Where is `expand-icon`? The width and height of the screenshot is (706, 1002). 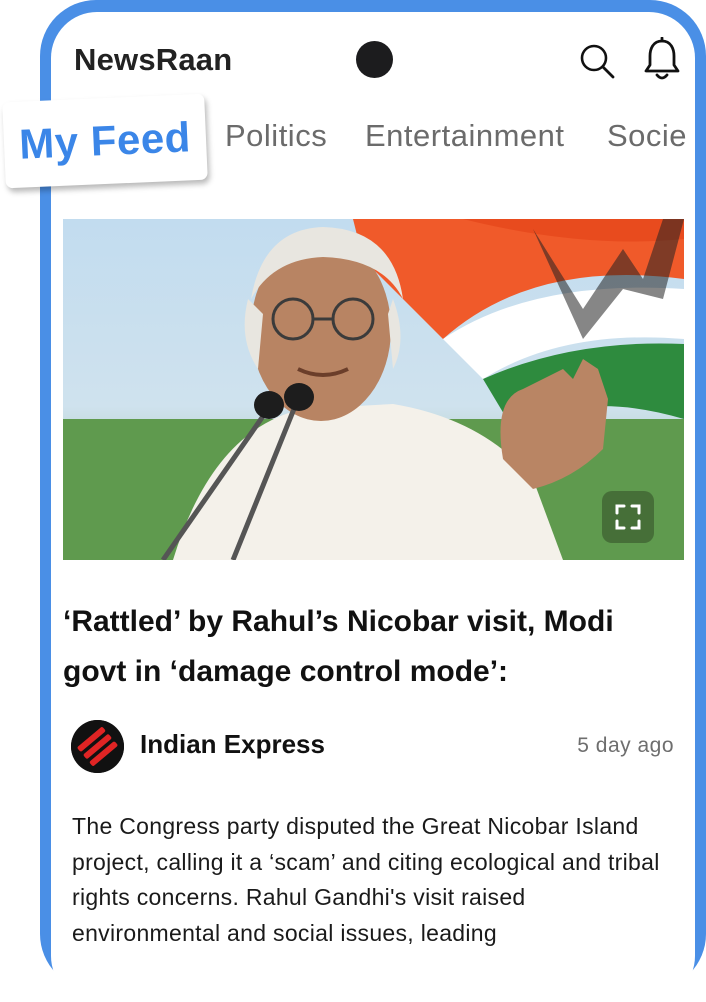
expand-icon is located at coordinates (628, 517).